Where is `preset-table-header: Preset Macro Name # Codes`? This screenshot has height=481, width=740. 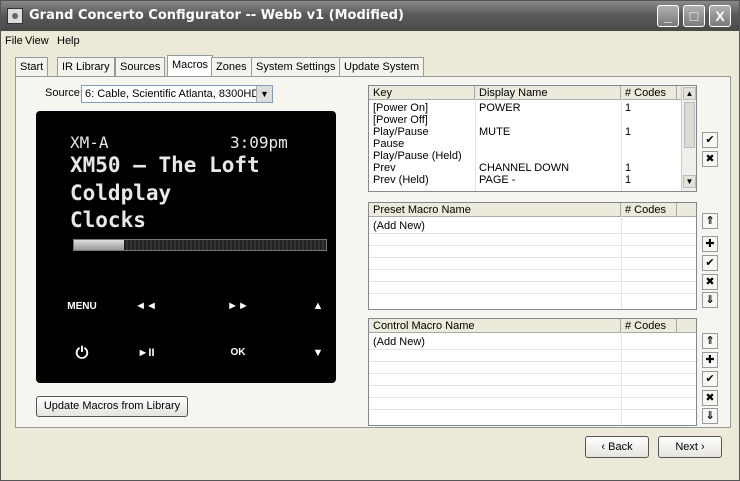 preset-table-header: Preset Macro Name # Codes is located at coordinates (532, 210).